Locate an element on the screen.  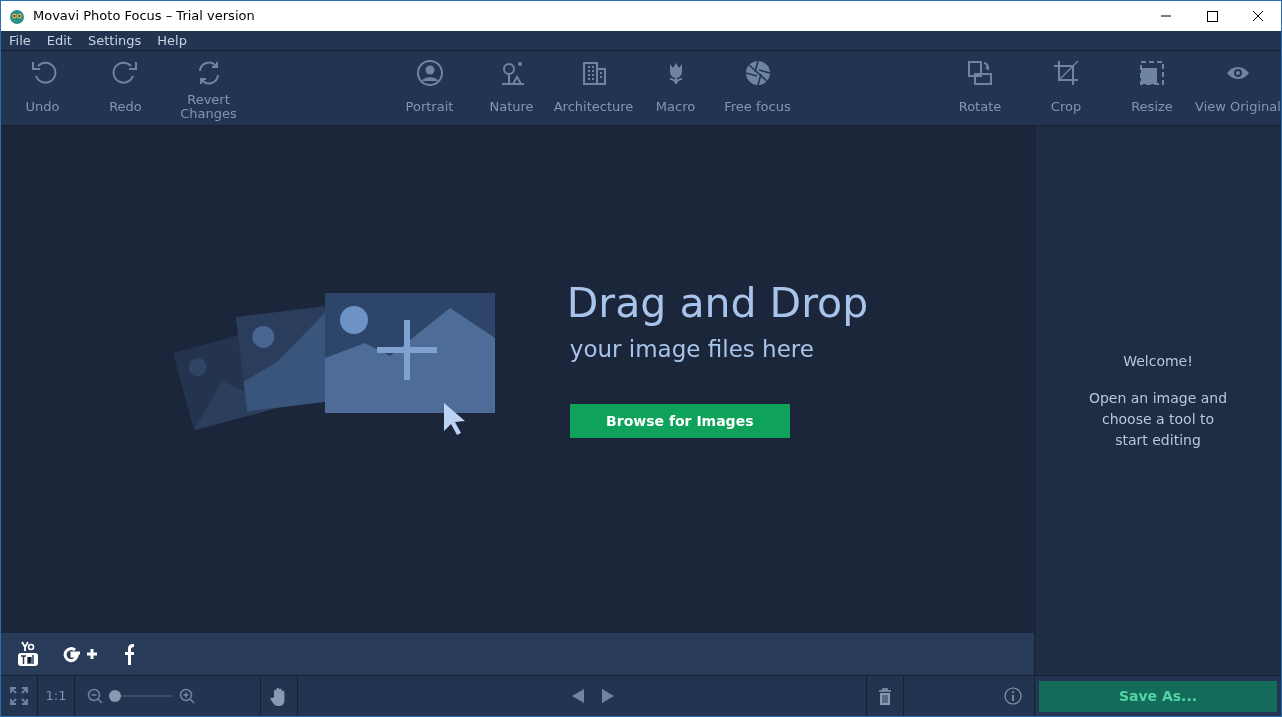
menu-item: Edit is located at coordinates (59, 40).